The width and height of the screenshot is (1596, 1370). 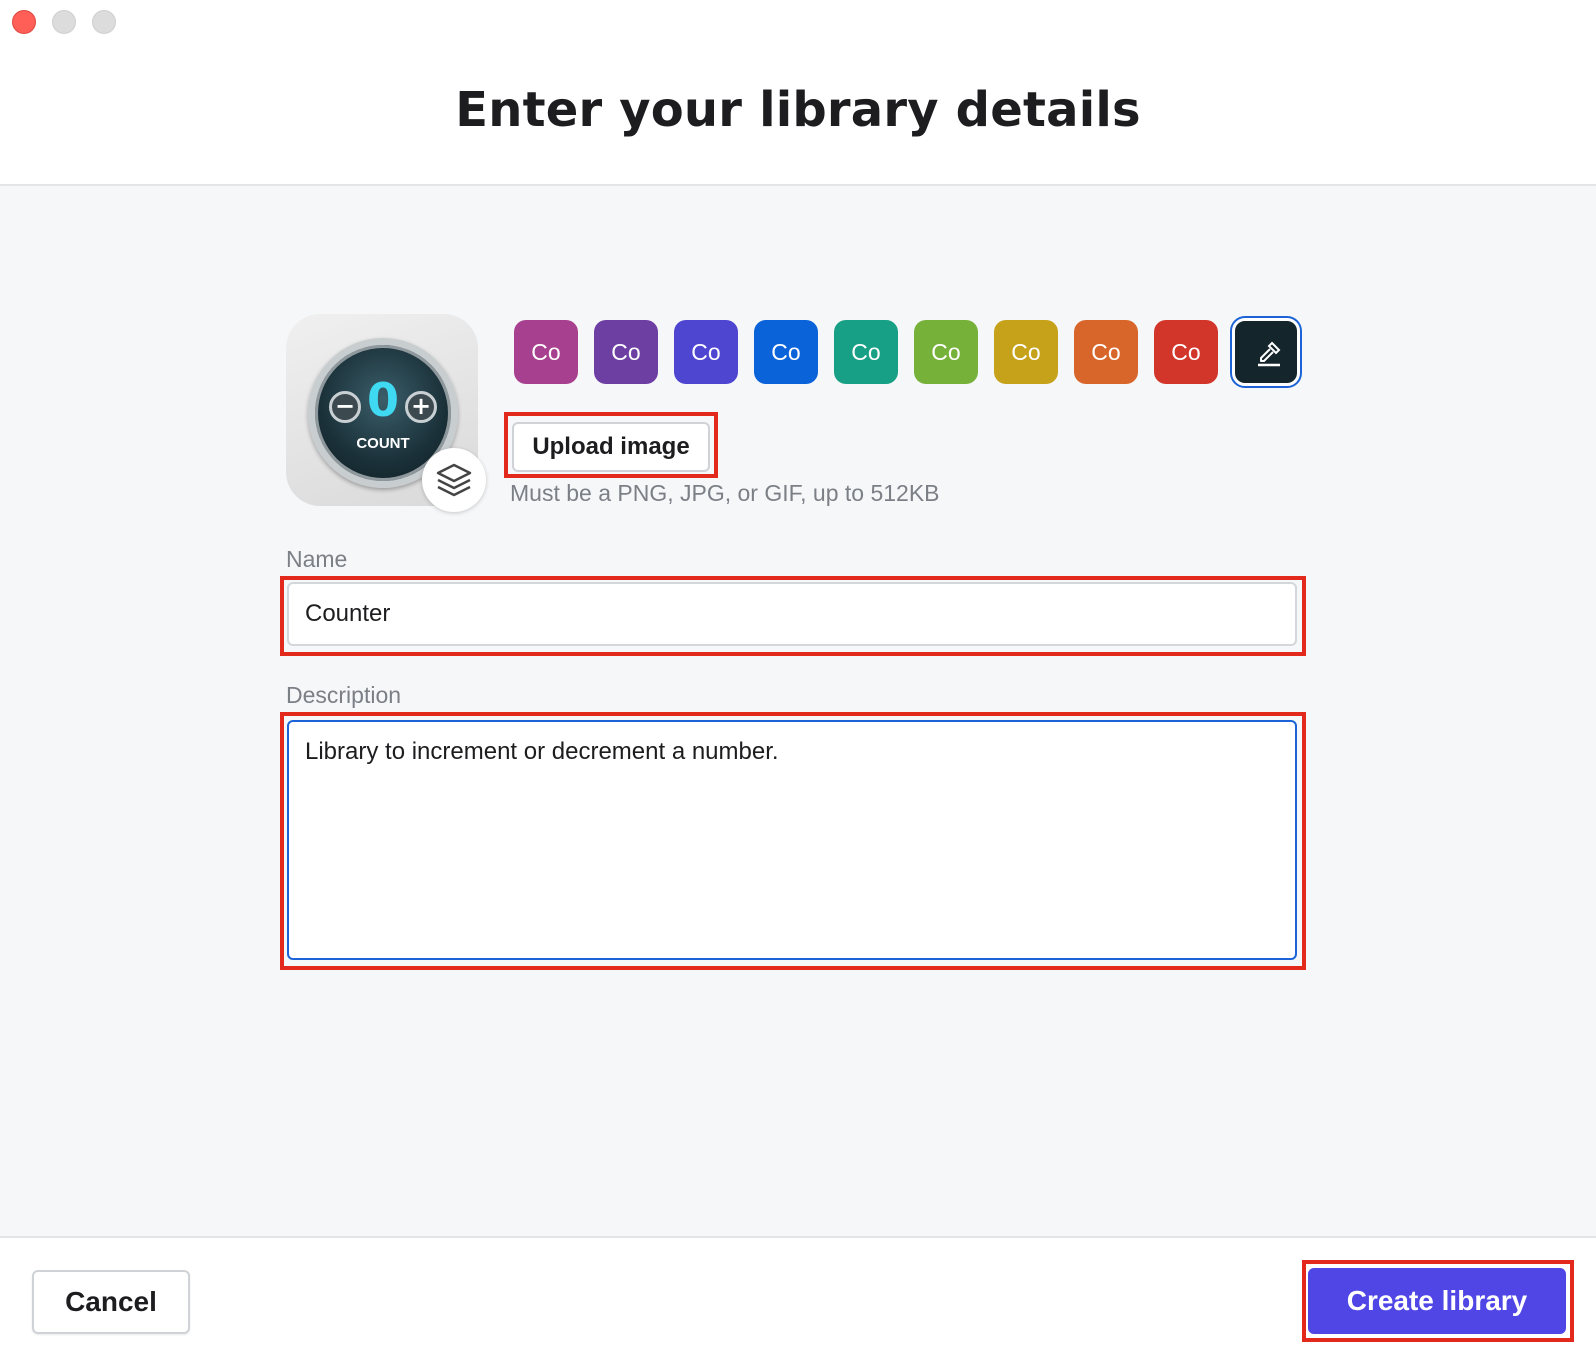 I want to click on color-swatch-teal: Co, so click(x=866, y=352).